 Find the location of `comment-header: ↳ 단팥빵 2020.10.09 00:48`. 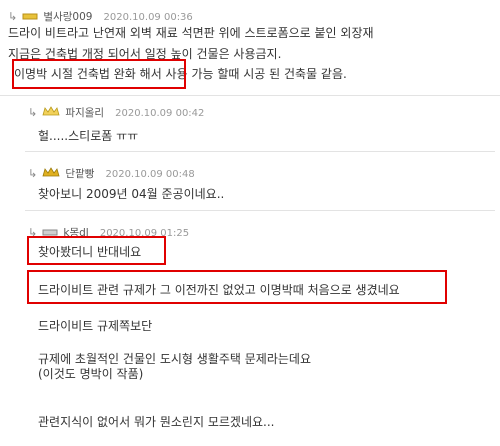

comment-header: ↳ 단팥빵 2020.10.09 00:48 is located at coordinates (111, 172).